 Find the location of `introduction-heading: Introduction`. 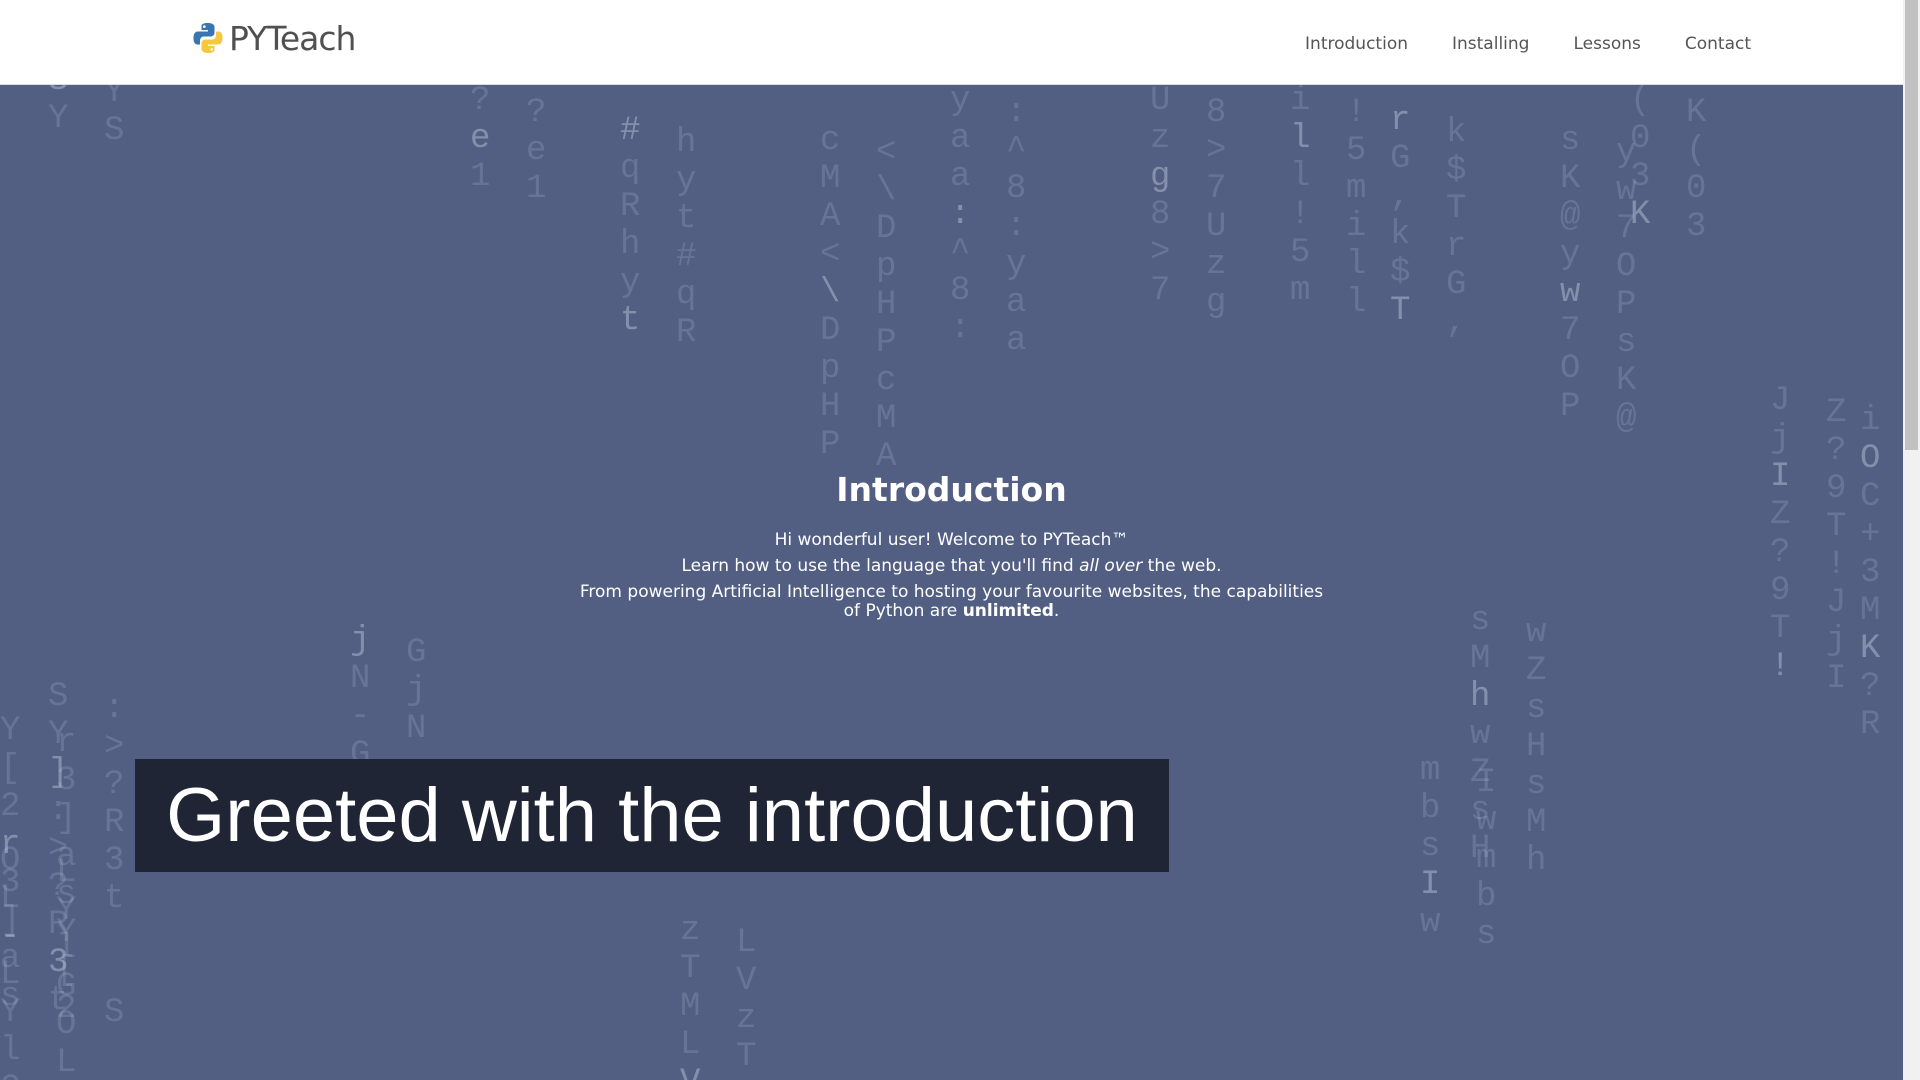

introduction-heading: Introduction is located at coordinates (951, 489).